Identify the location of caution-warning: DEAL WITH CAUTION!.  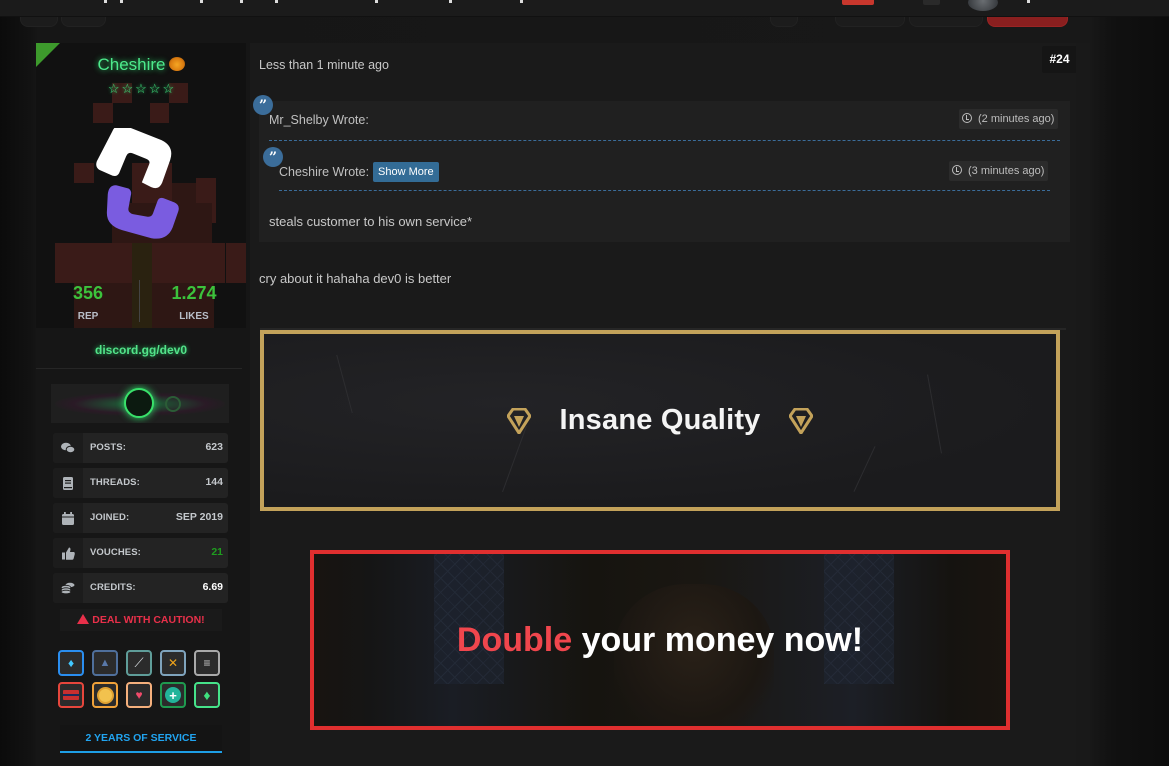
(141, 620).